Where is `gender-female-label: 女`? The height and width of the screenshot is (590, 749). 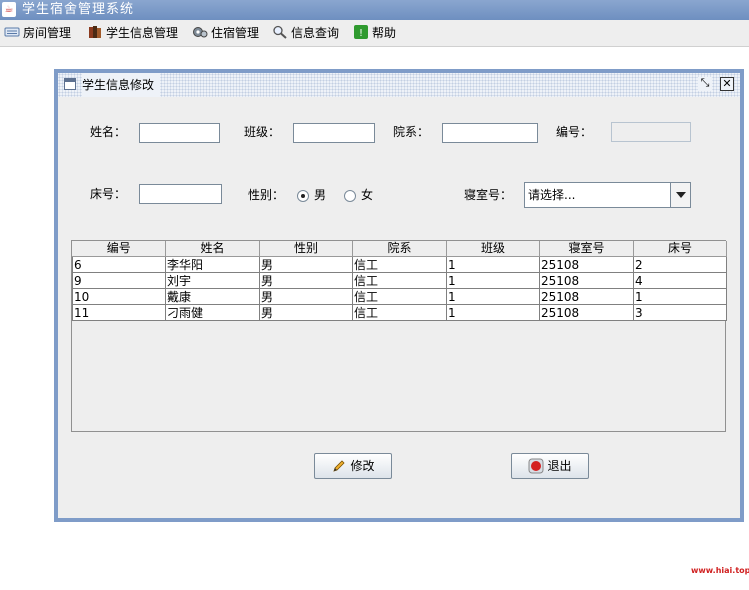 gender-female-label: 女 is located at coordinates (367, 195).